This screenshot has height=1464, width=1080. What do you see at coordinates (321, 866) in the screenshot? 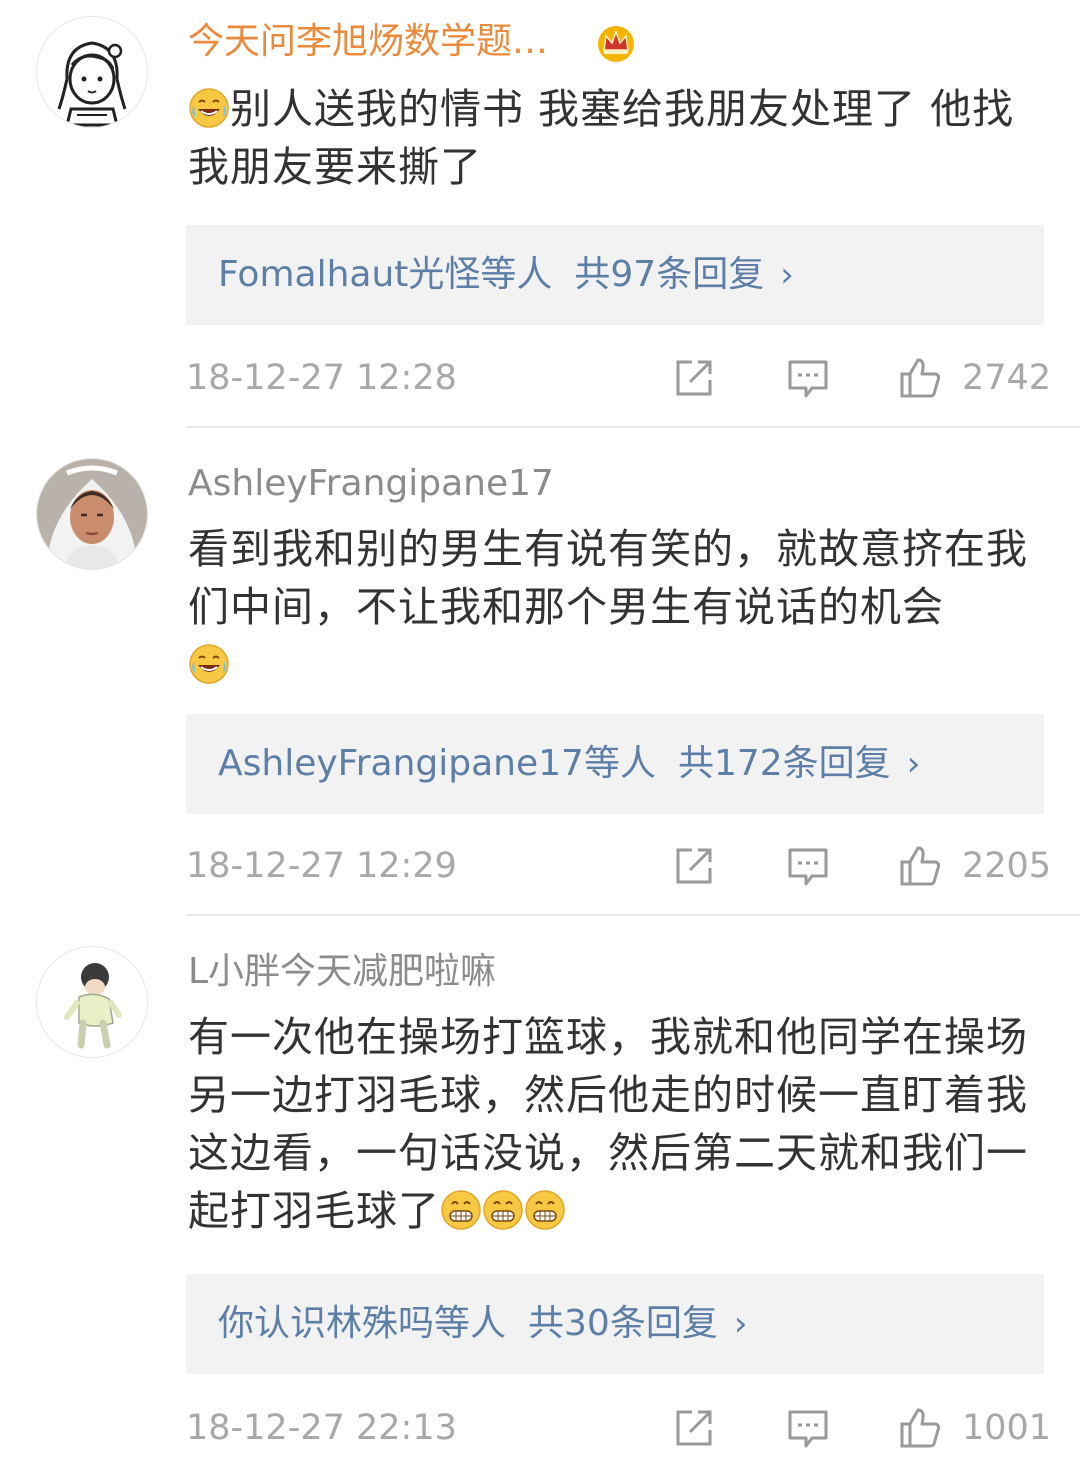
I see `timestamp: 18-12-27 12:29` at bounding box center [321, 866].